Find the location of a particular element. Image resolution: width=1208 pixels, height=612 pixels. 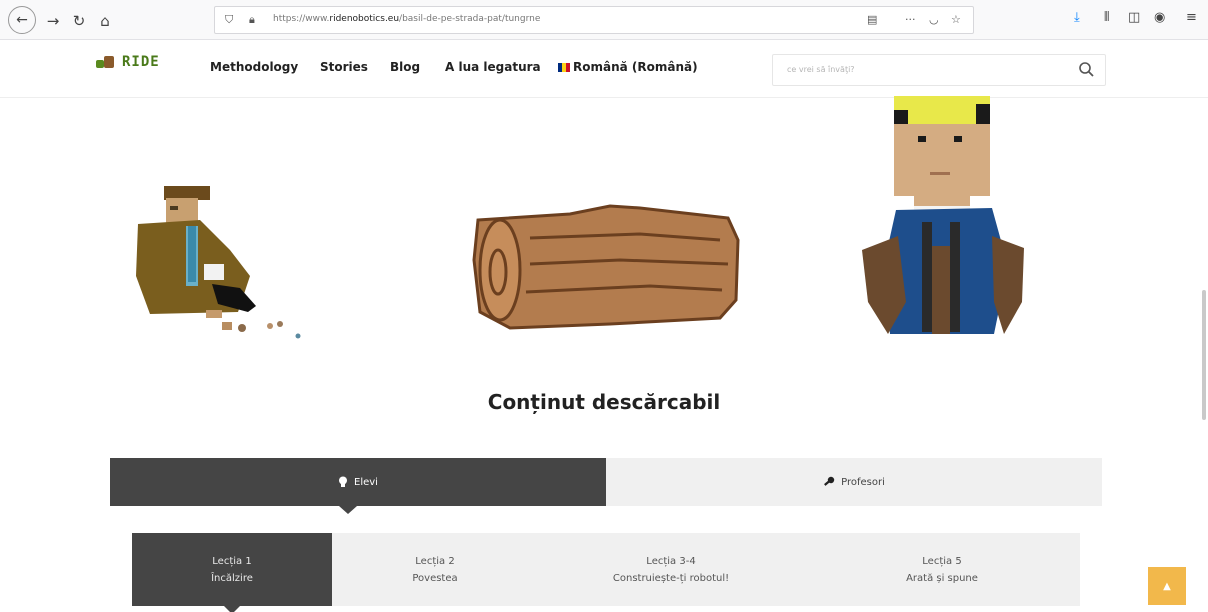

library-icon: ⫴ is located at coordinates (1106, 17).